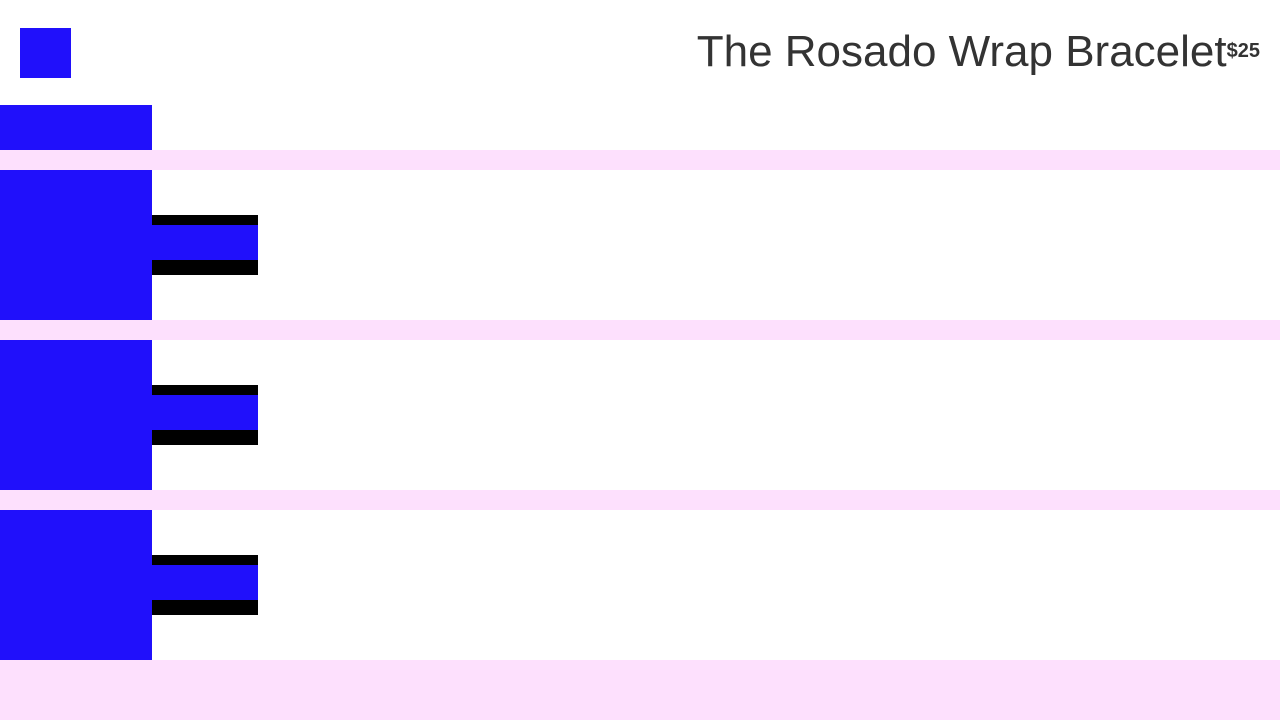  Describe the element at coordinates (45, 53) in the screenshot. I see `brand-logo-icon` at that location.